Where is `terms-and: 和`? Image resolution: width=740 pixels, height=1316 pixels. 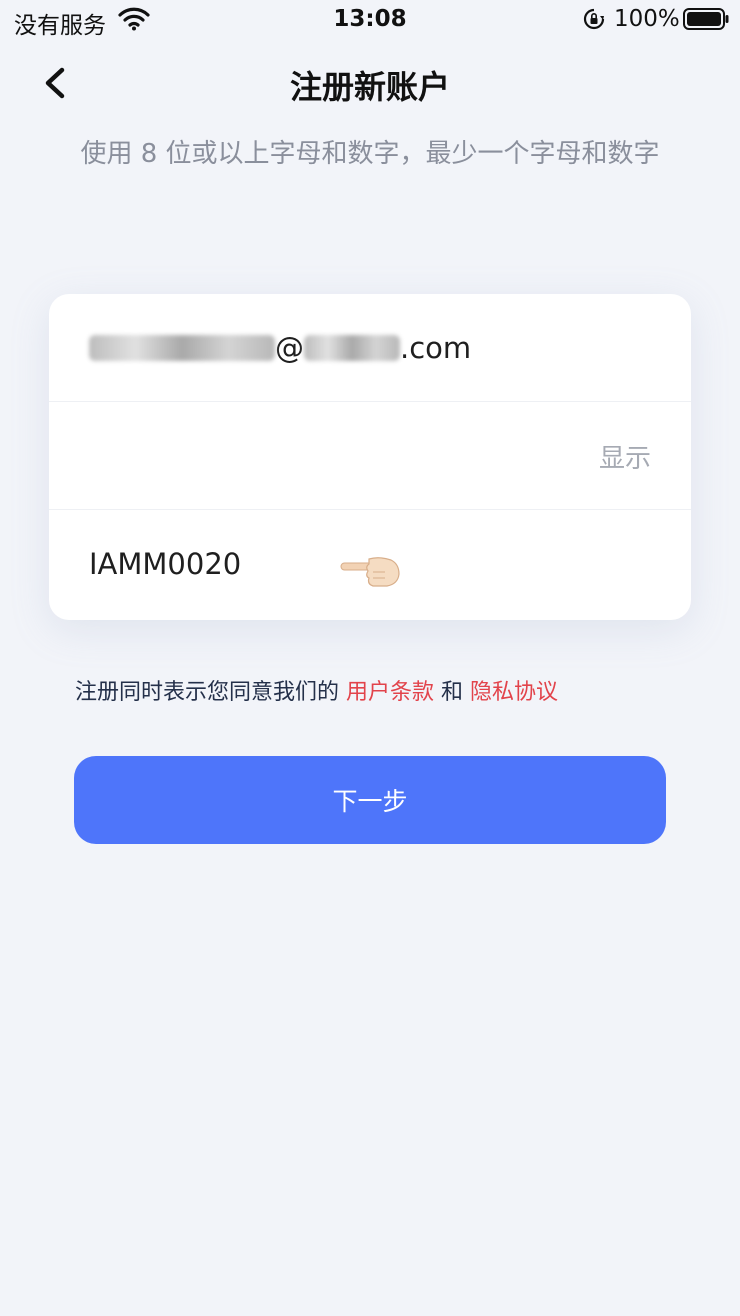 terms-and: 和 is located at coordinates (452, 692).